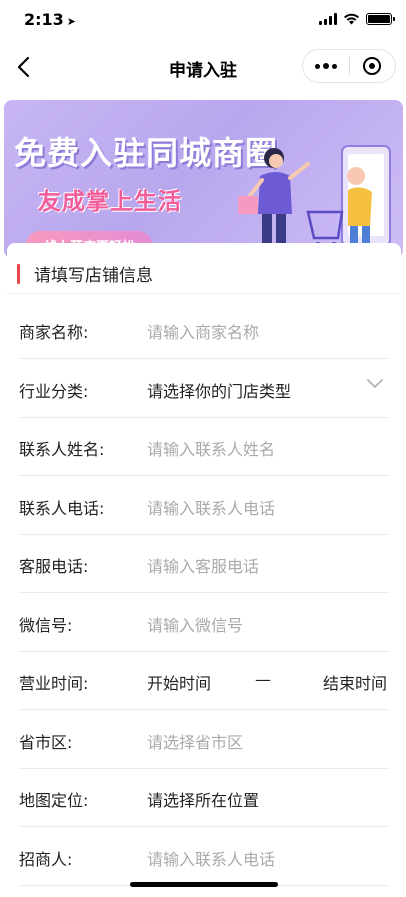  Describe the element at coordinates (54, 683) in the screenshot. I see `field-label: 营业时间:` at that location.